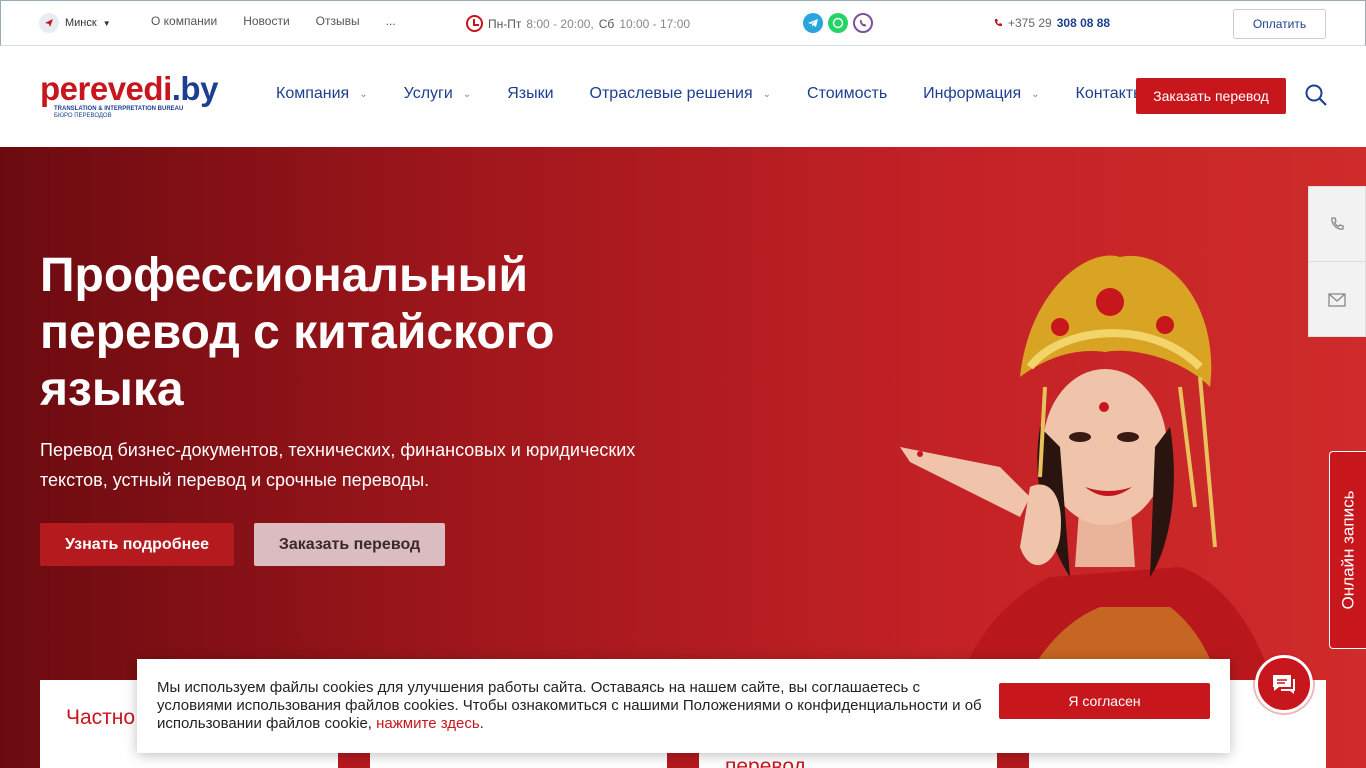 This screenshot has height=768, width=1366. I want to click on hours-time-weekdays: 8:00 - 20:00,, so click(560, 23).